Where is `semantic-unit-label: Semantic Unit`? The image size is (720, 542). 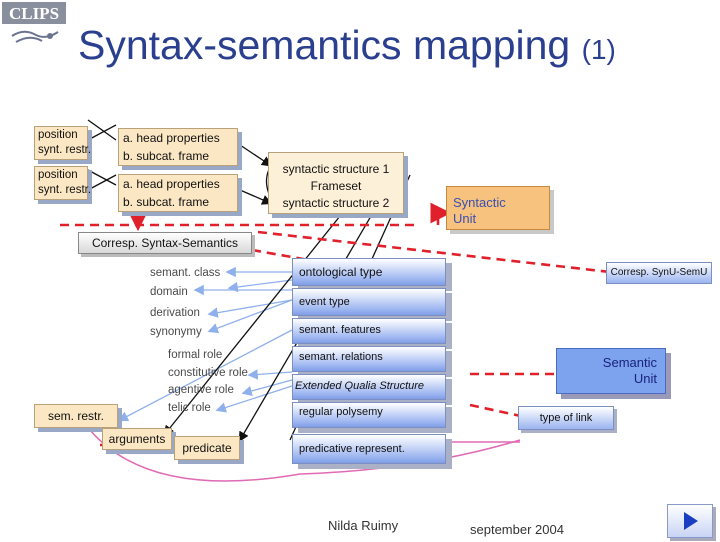
semantic-unit-label: Semantic Unit is located at coordinates (629, 370).